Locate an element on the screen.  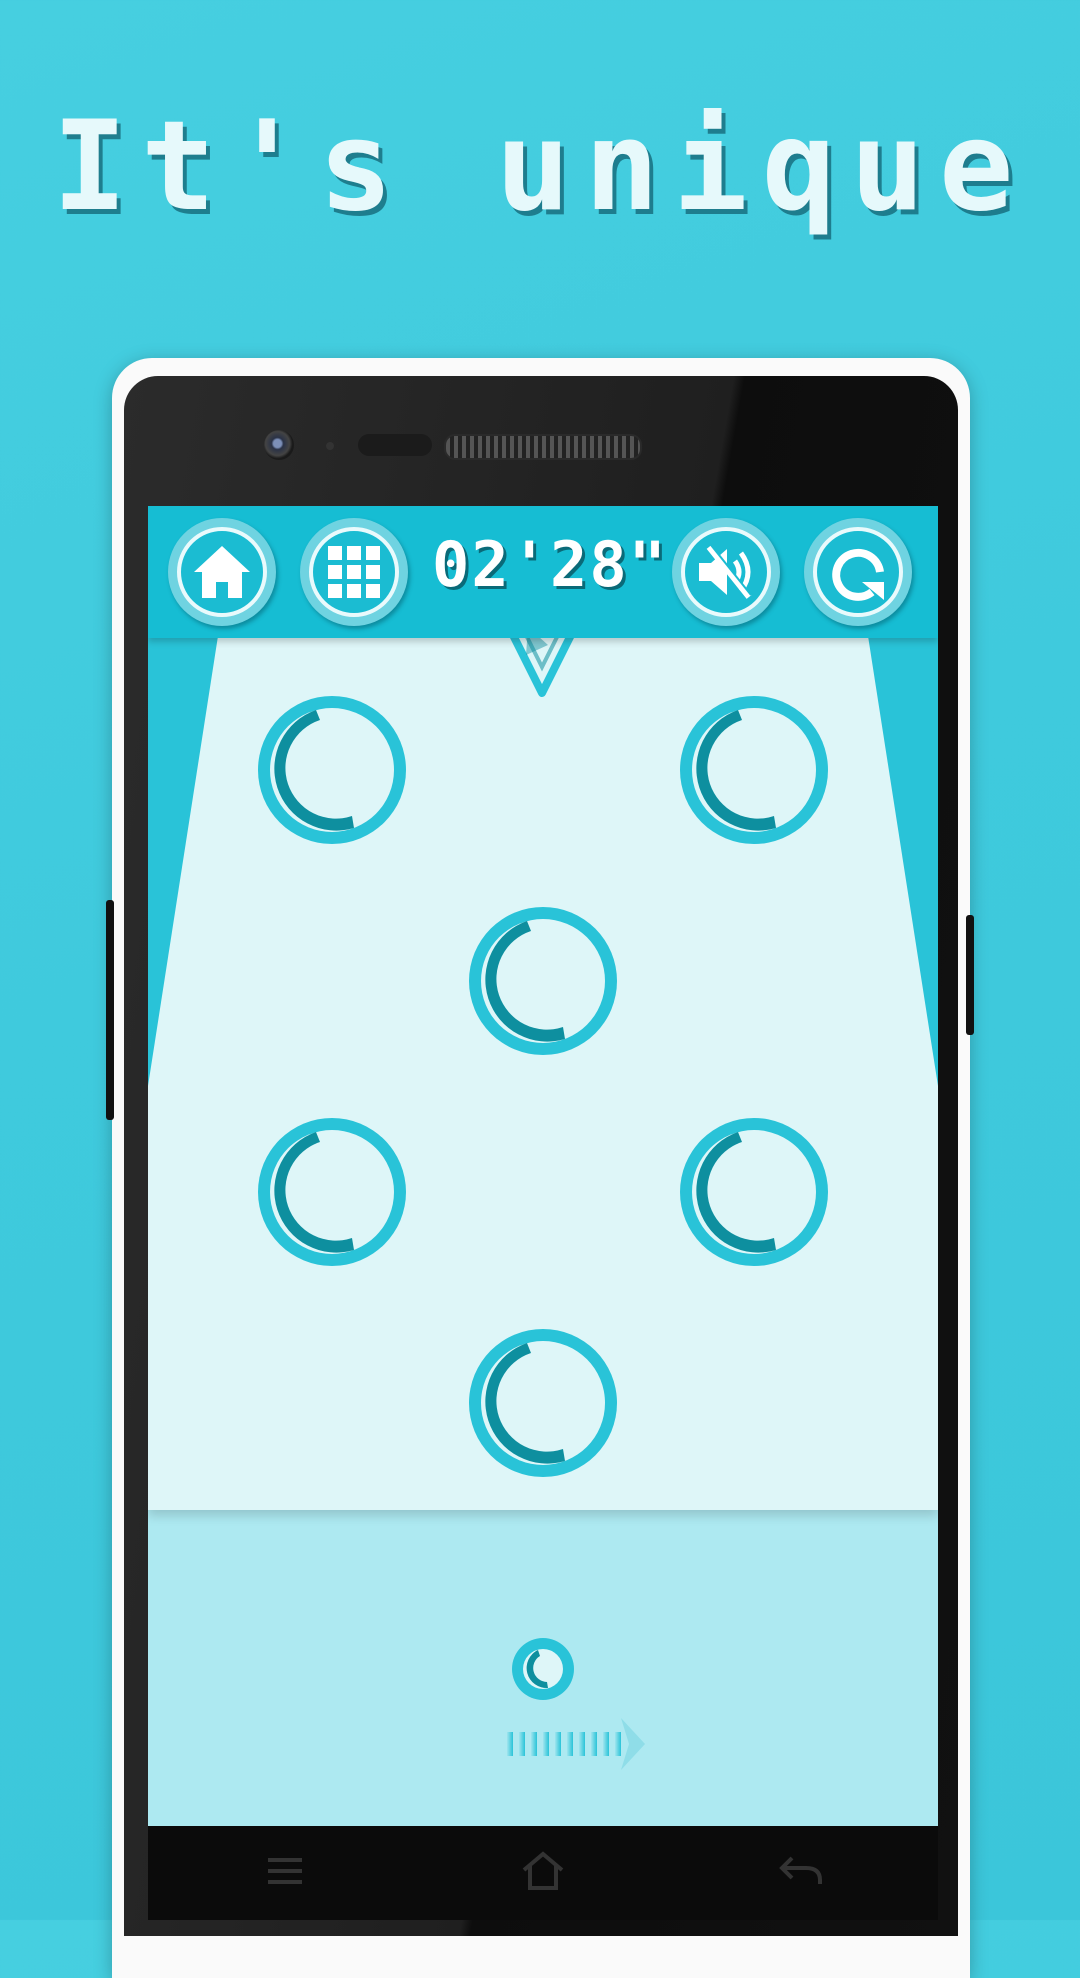
home-outline-icon is located at coordinates (543, 1871).